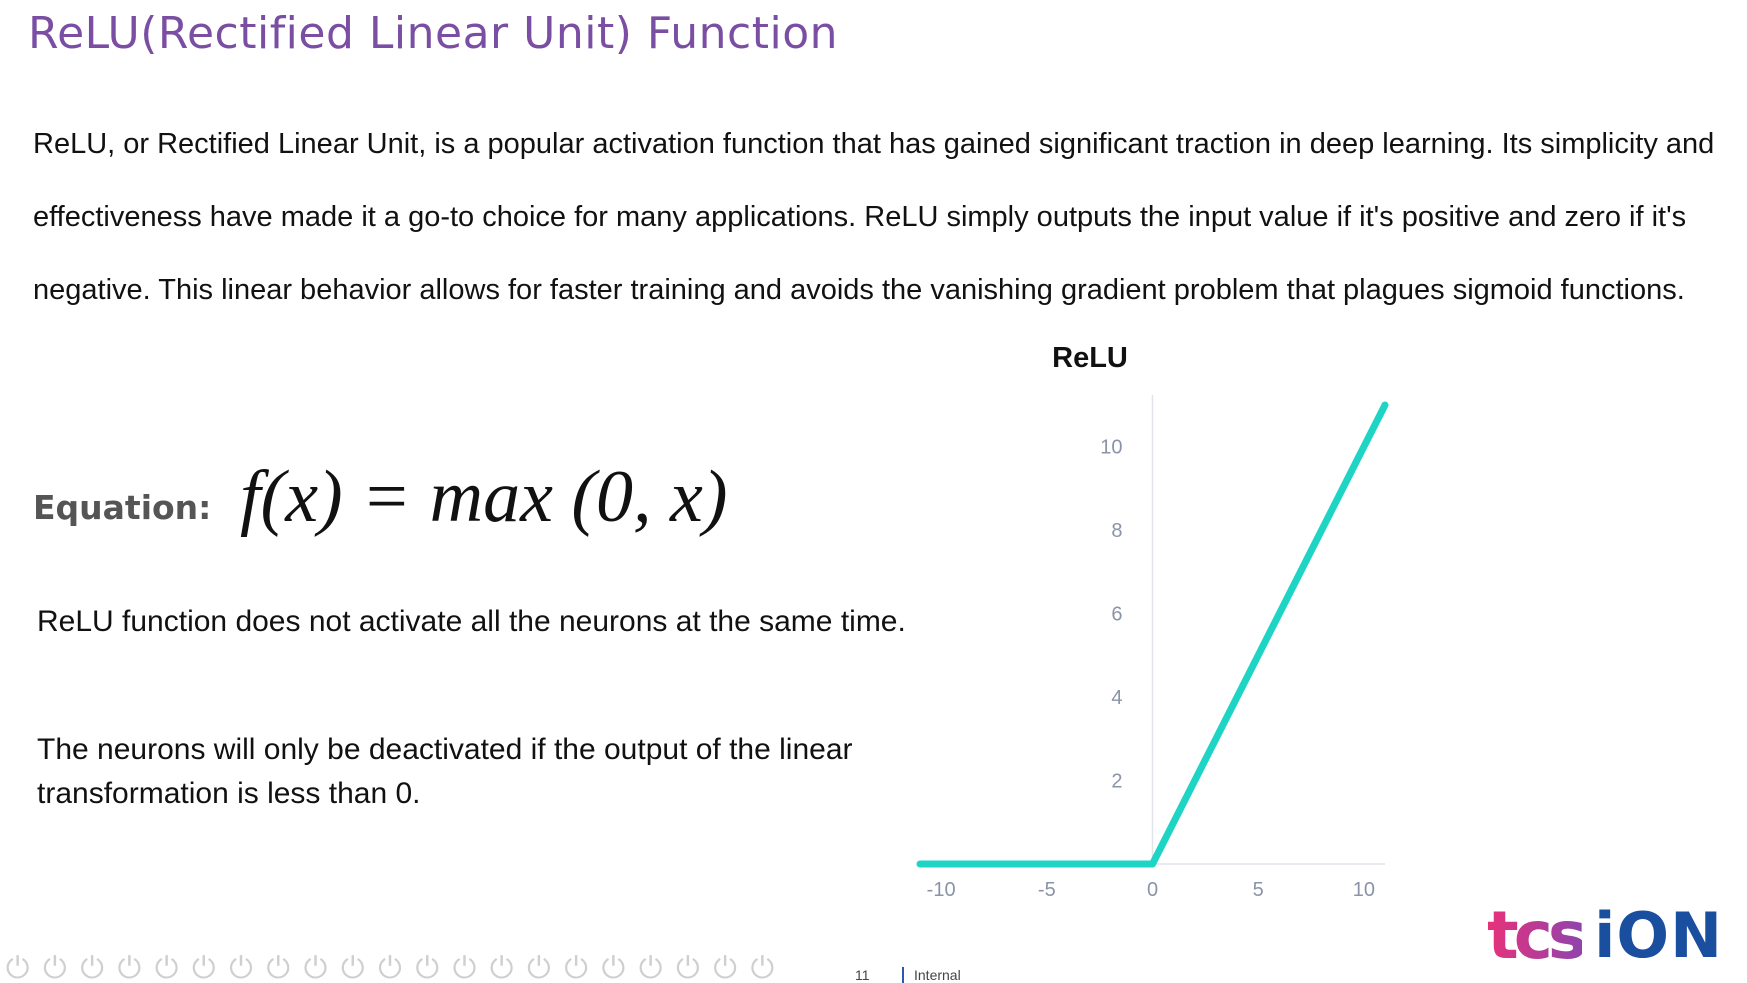  Describe the element at coordinates (1364, 890) in the screenshot. I see `x-tick-label: 10` at that location.